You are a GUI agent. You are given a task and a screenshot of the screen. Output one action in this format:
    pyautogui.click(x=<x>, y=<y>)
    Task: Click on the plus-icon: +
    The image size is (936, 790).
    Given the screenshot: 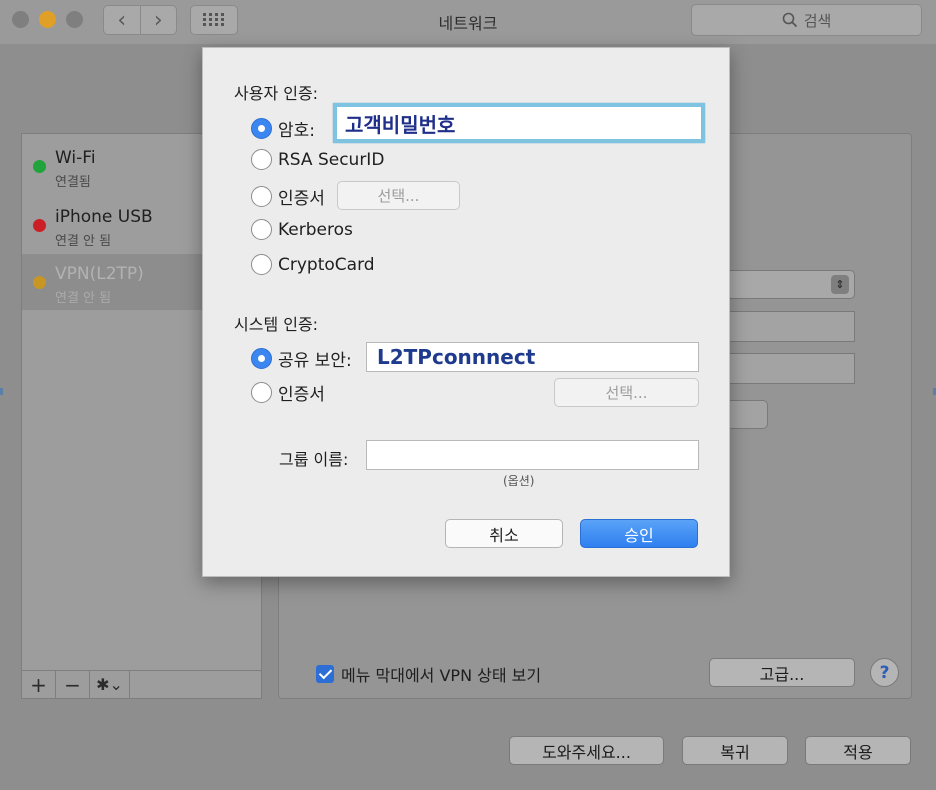 What is the action you would take?
    pyautogui.click(x=38, y=684)
    